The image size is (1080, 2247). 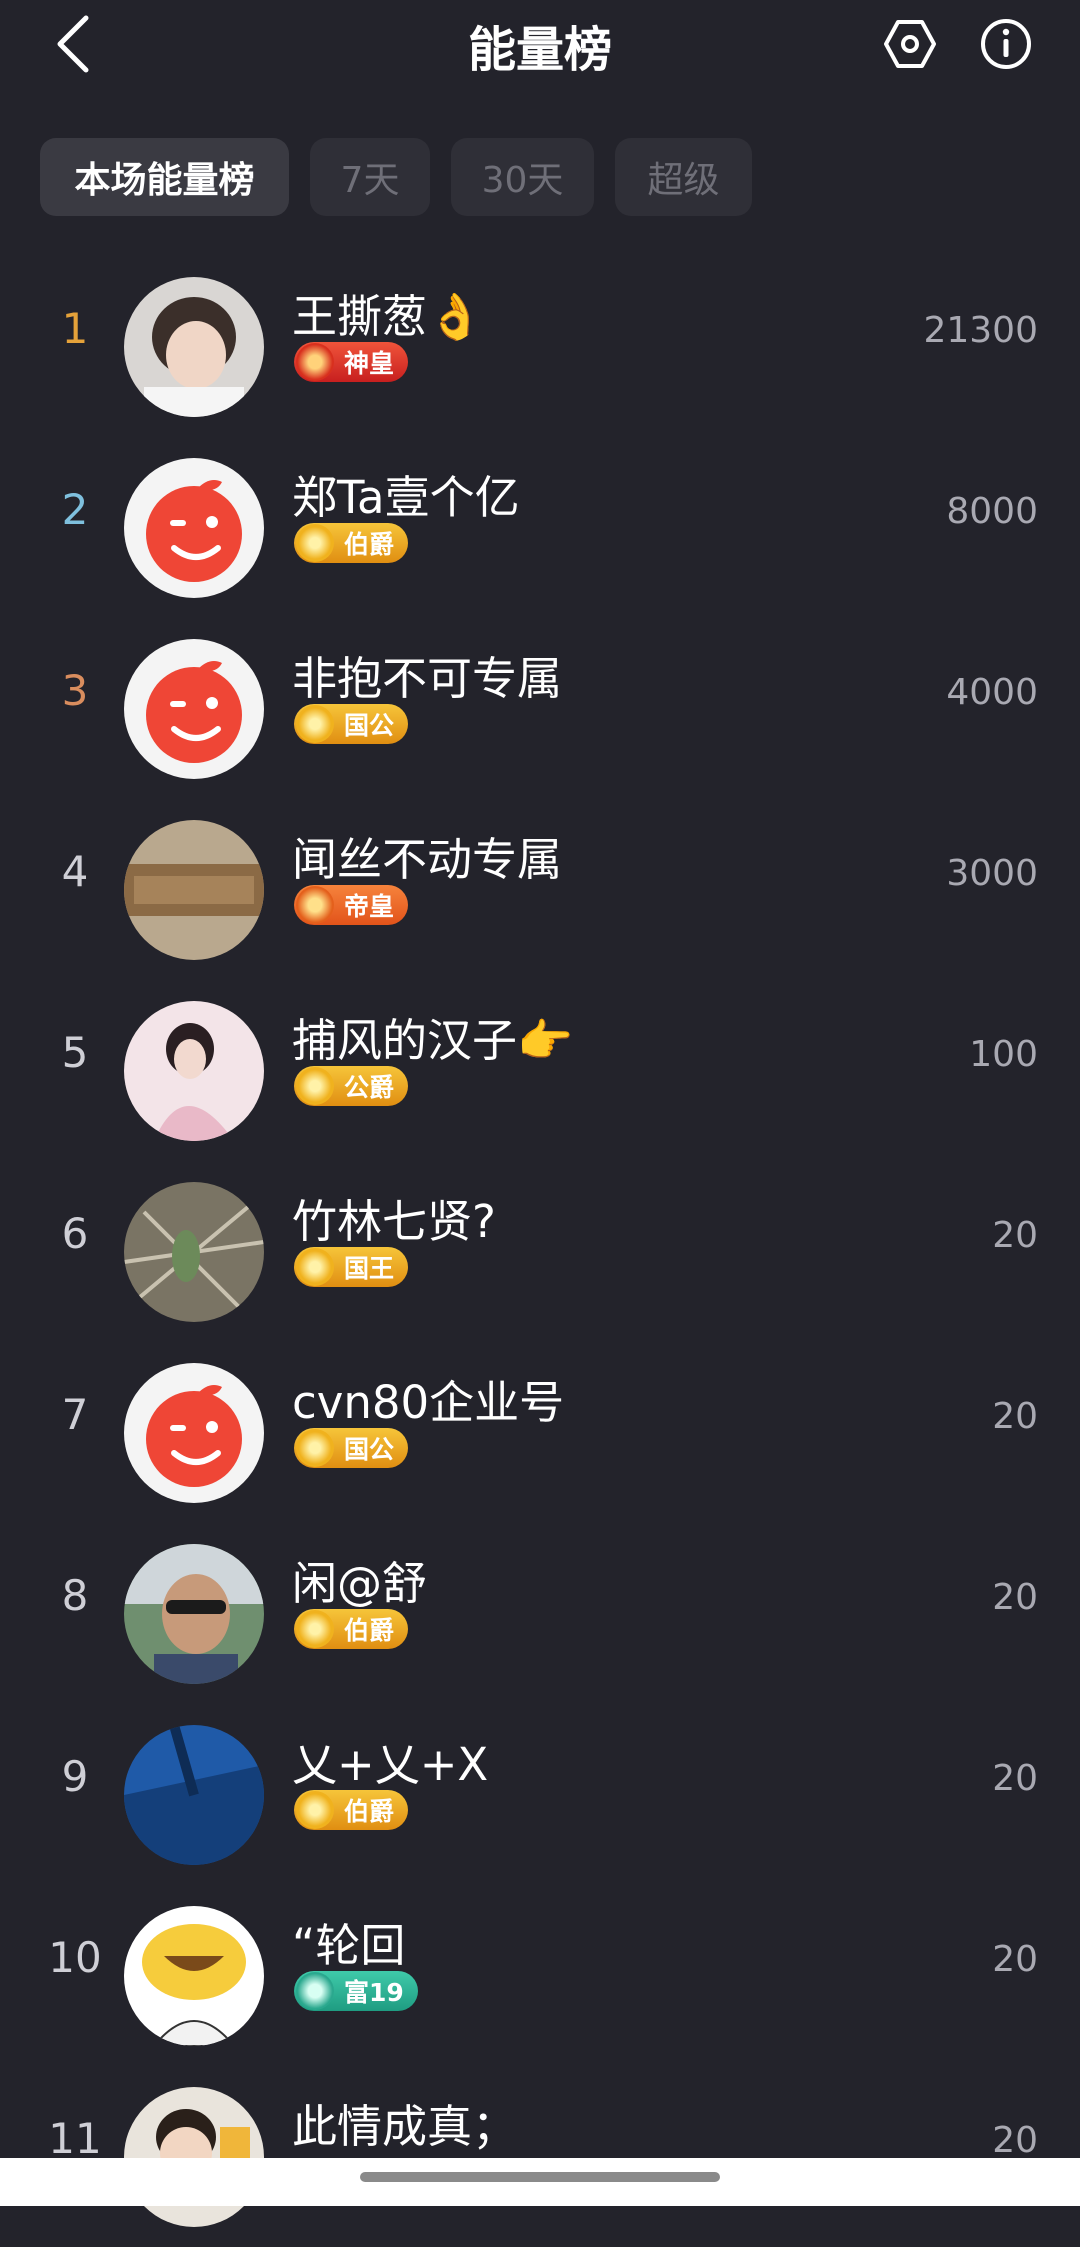 I want to click on user-name: 捕风的汉子👉, so click(x=433, y=1040).